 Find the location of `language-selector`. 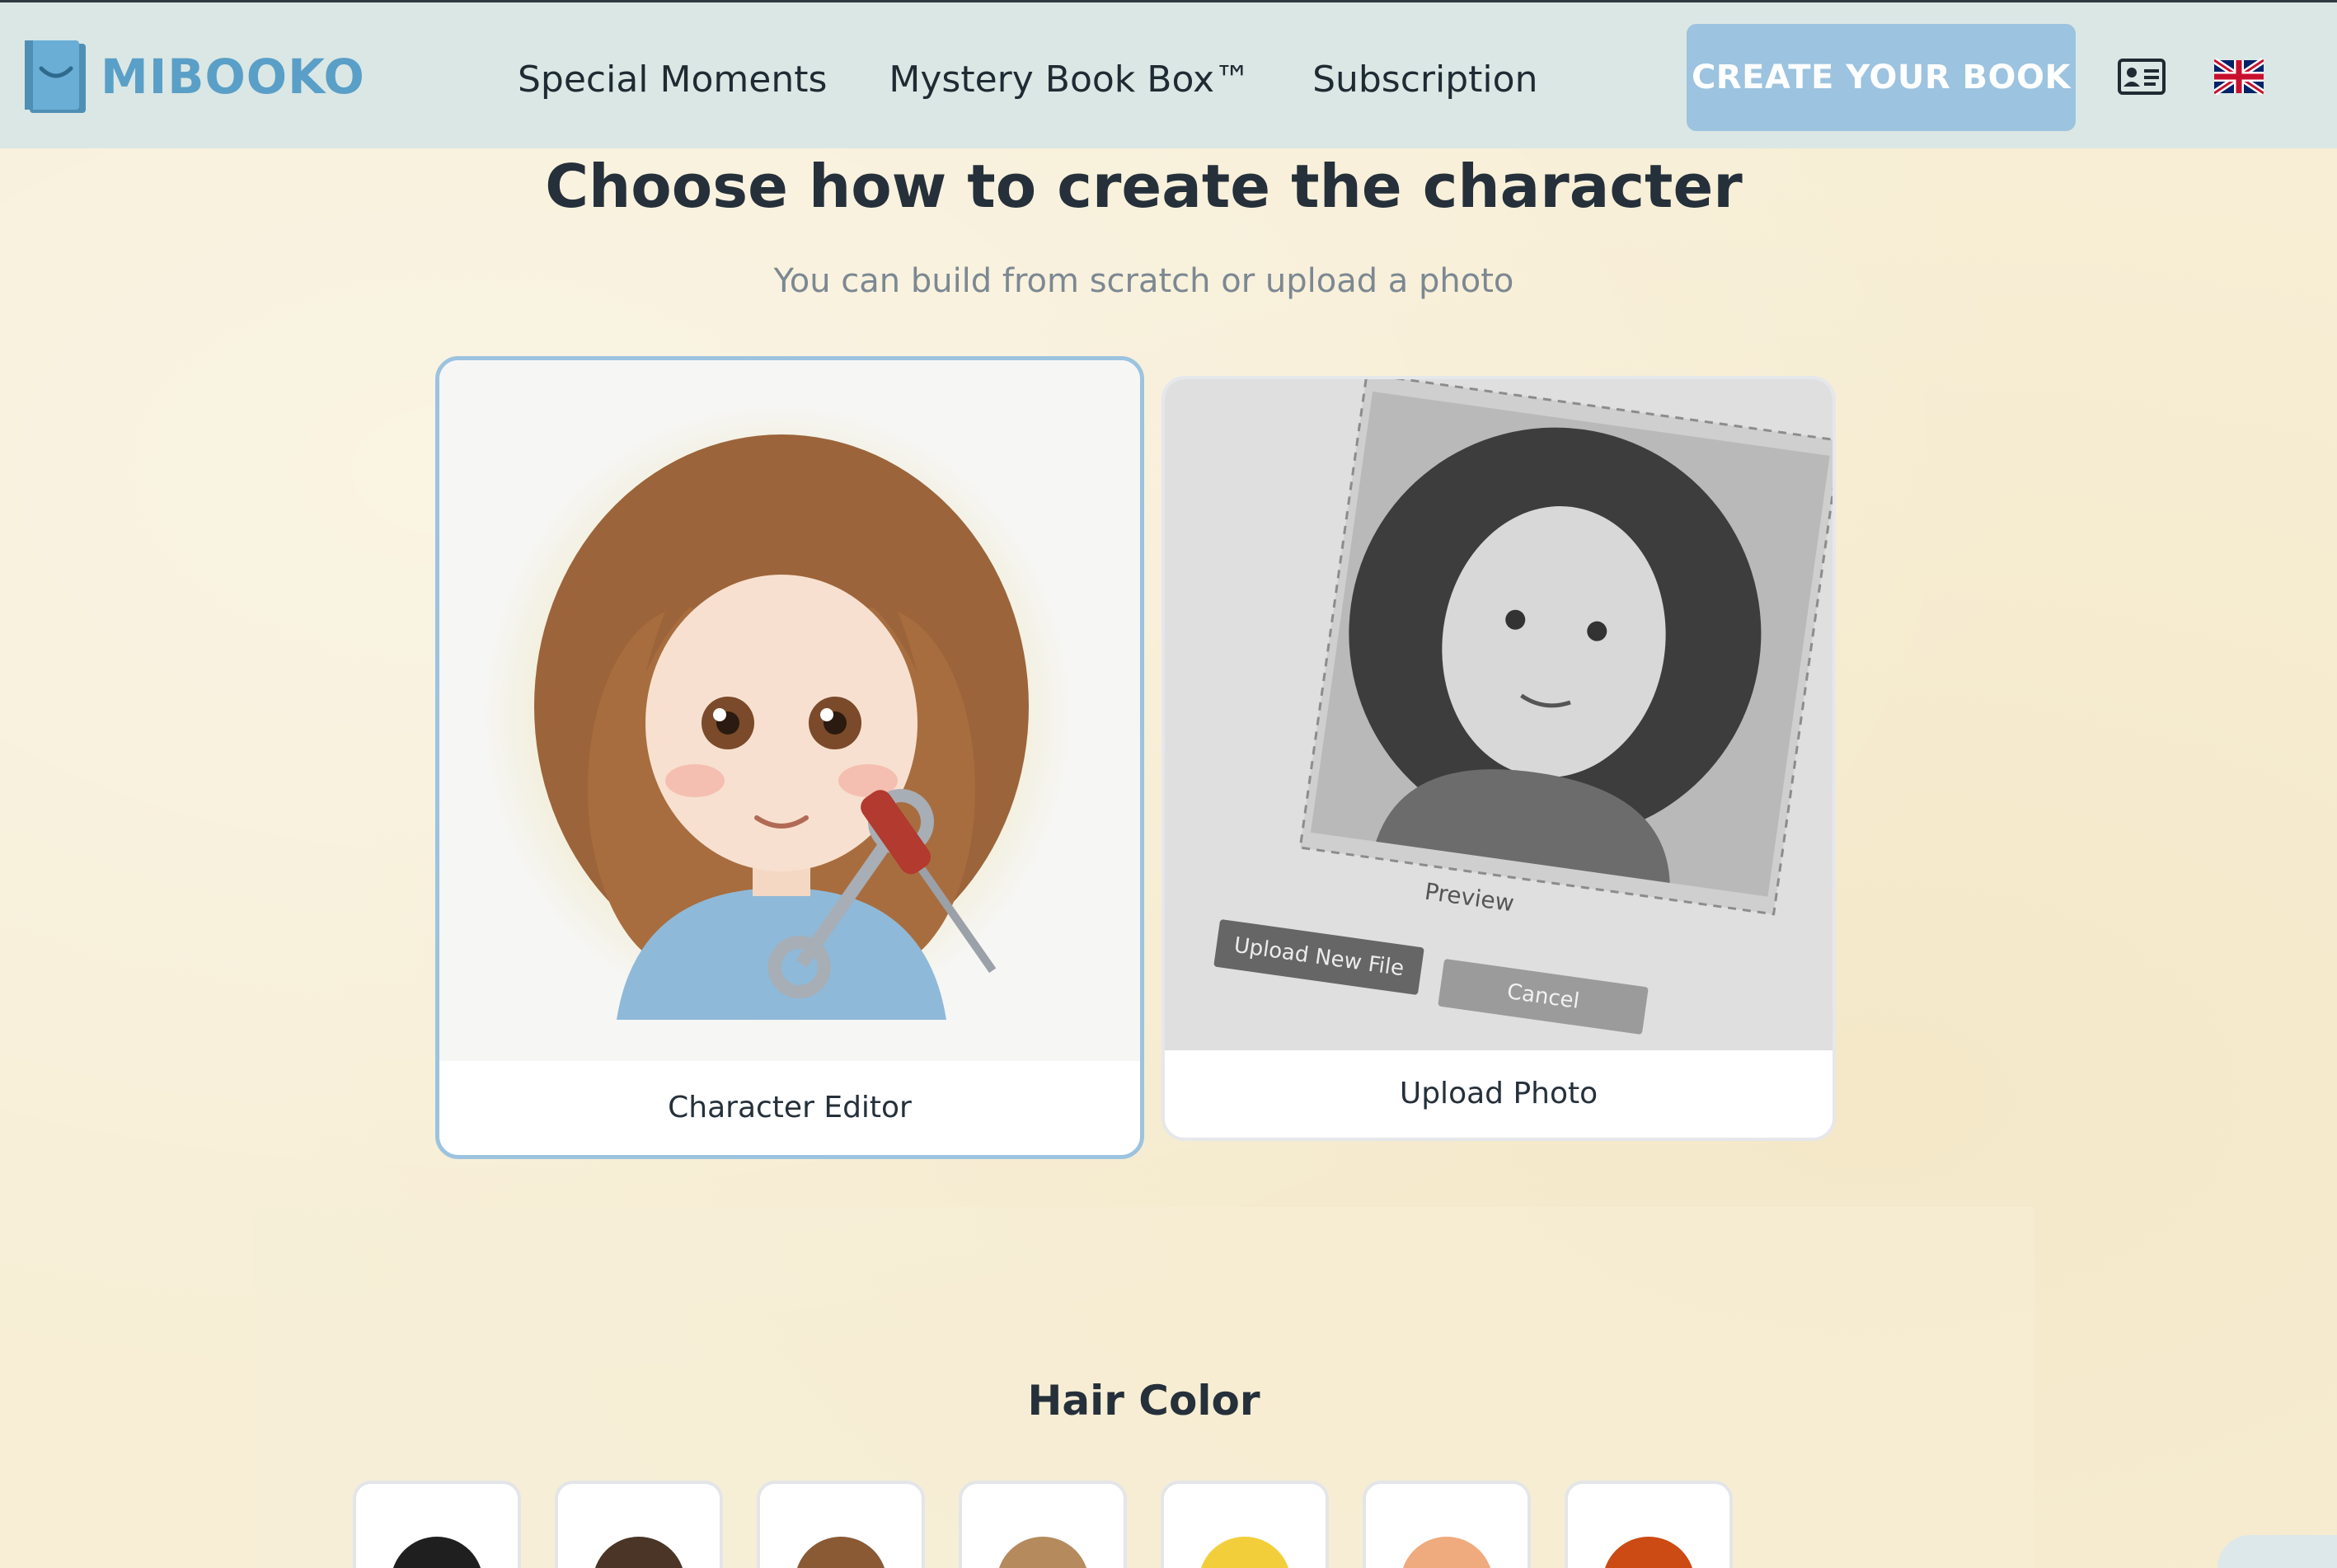

language-selector is located at coordinates (2239, 76).